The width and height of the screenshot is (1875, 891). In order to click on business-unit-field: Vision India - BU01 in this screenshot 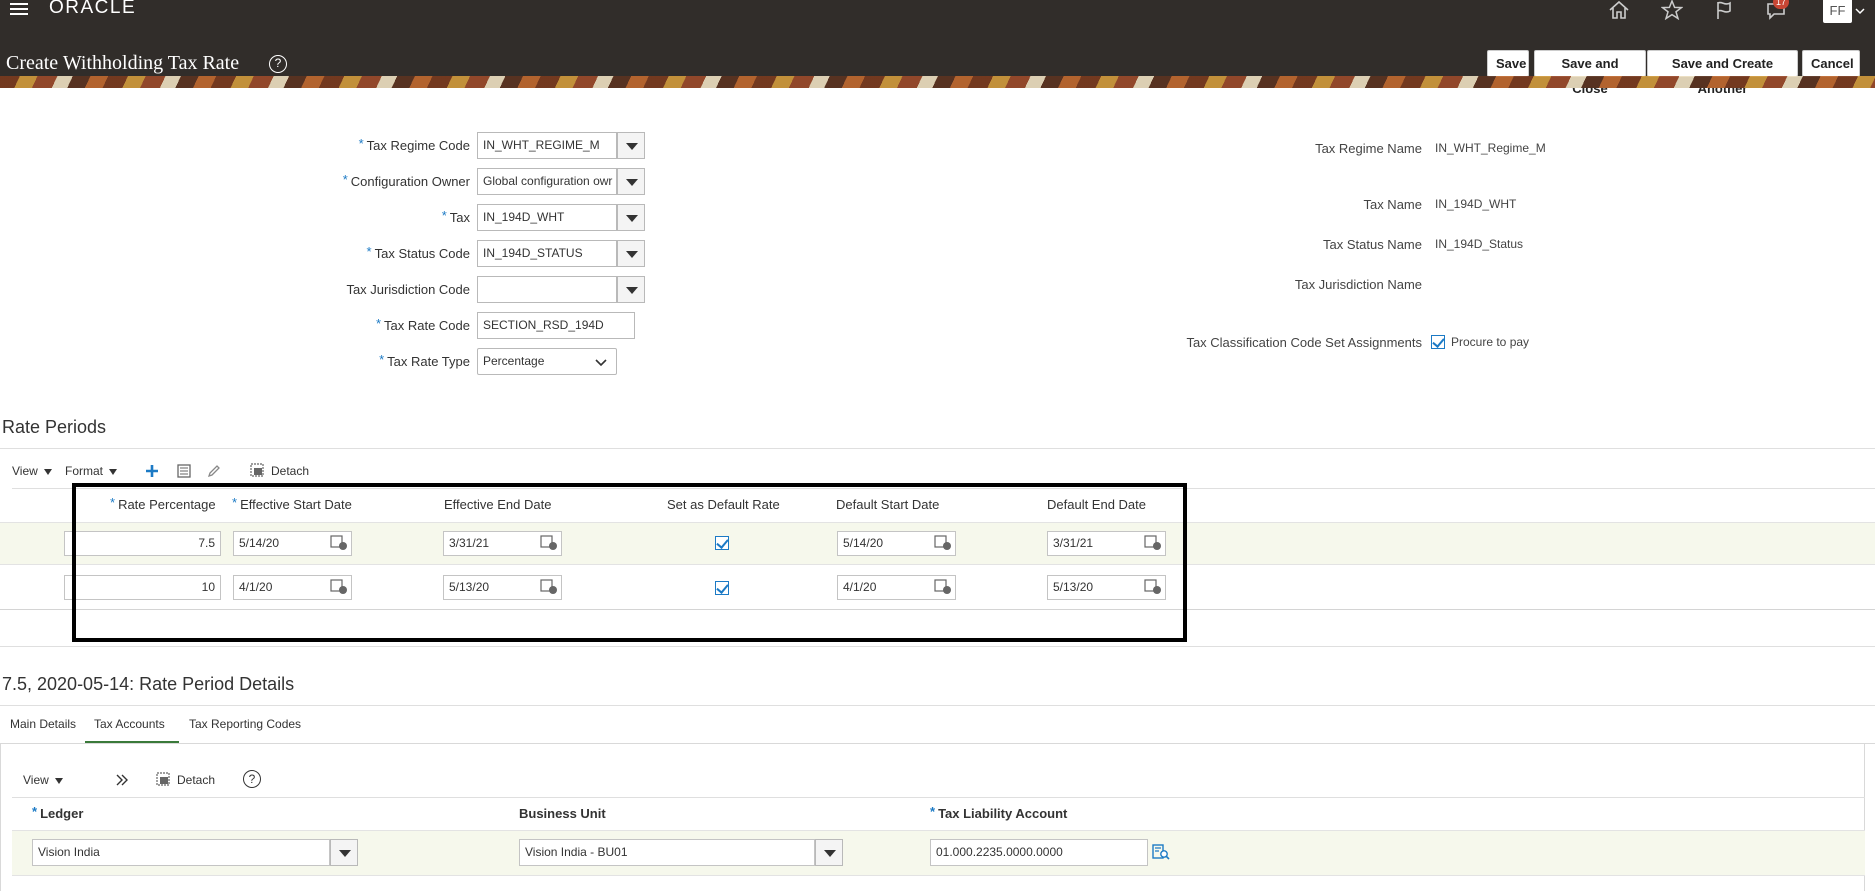, I will do `click(667, 852)`.